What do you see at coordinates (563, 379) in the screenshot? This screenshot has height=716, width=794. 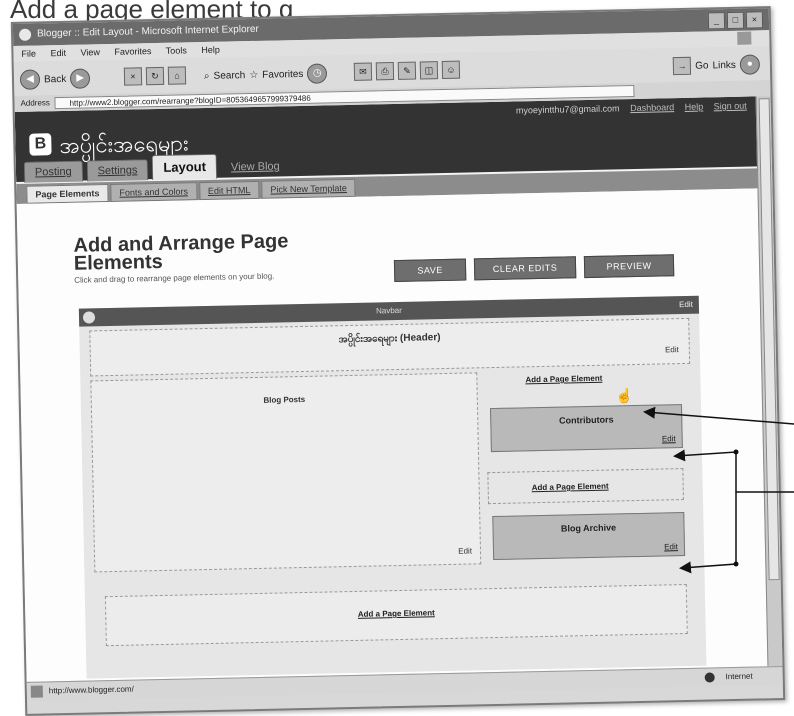 I see `add-page-element-link-sidebar: Add a Page Element` at bounding box center [563, 379].